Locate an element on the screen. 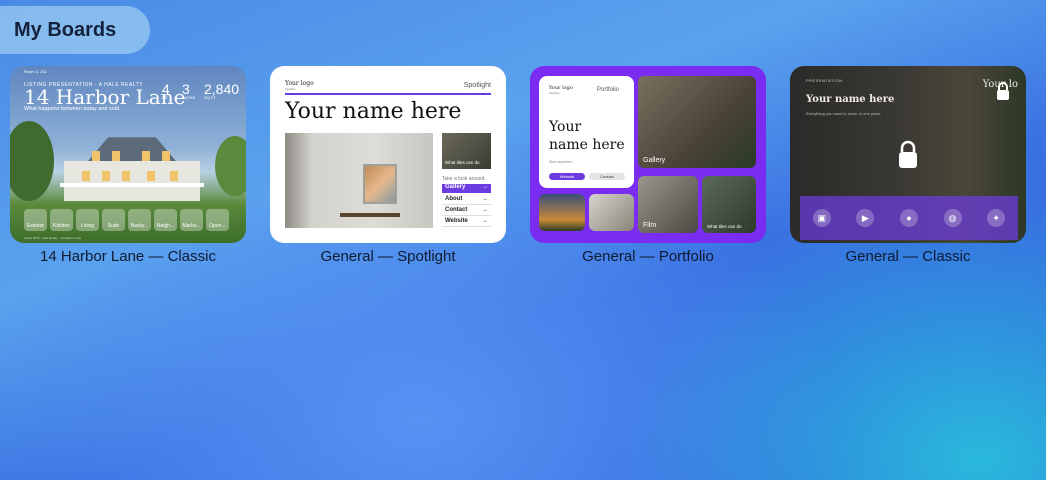 Image resolution: width=1046 pixels, height=480 pixels. board-brand: Portfolio is located at coordinates (608, 90).